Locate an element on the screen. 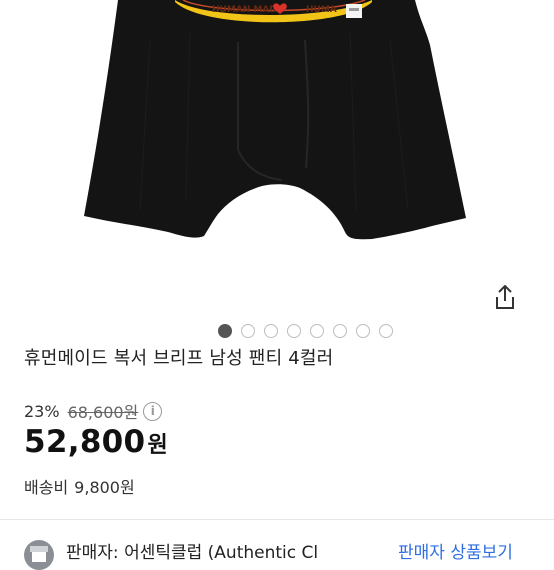  waistband-text-right: HUMA is located at coordinates (321, 10).